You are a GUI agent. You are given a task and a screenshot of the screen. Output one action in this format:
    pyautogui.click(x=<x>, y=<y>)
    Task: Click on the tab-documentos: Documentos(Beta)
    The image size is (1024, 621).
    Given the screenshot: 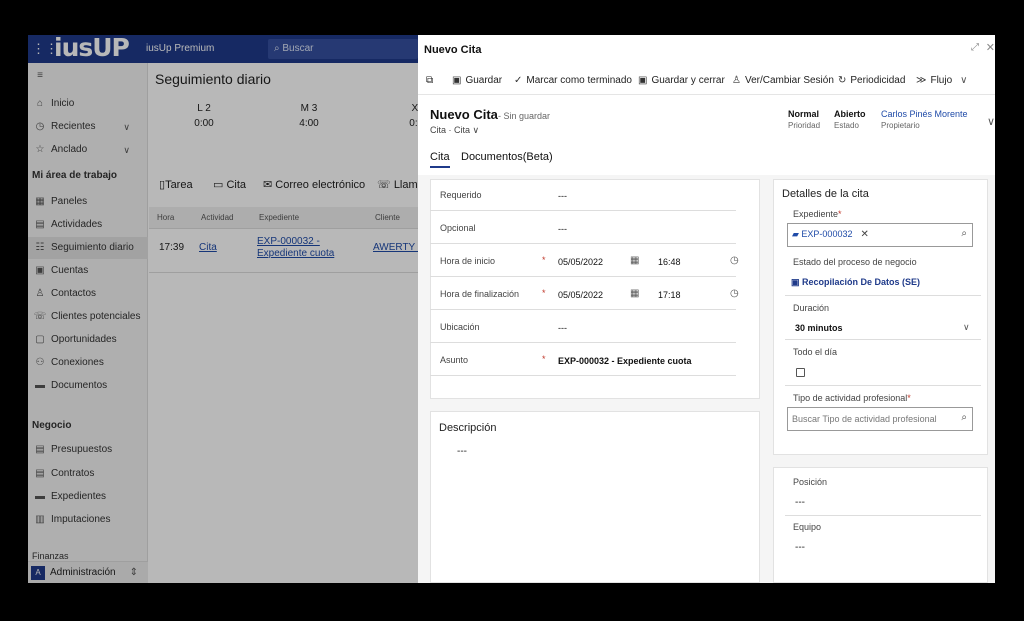 What is the action you would take?
    pyautogui.click(x=507, y=157)
    